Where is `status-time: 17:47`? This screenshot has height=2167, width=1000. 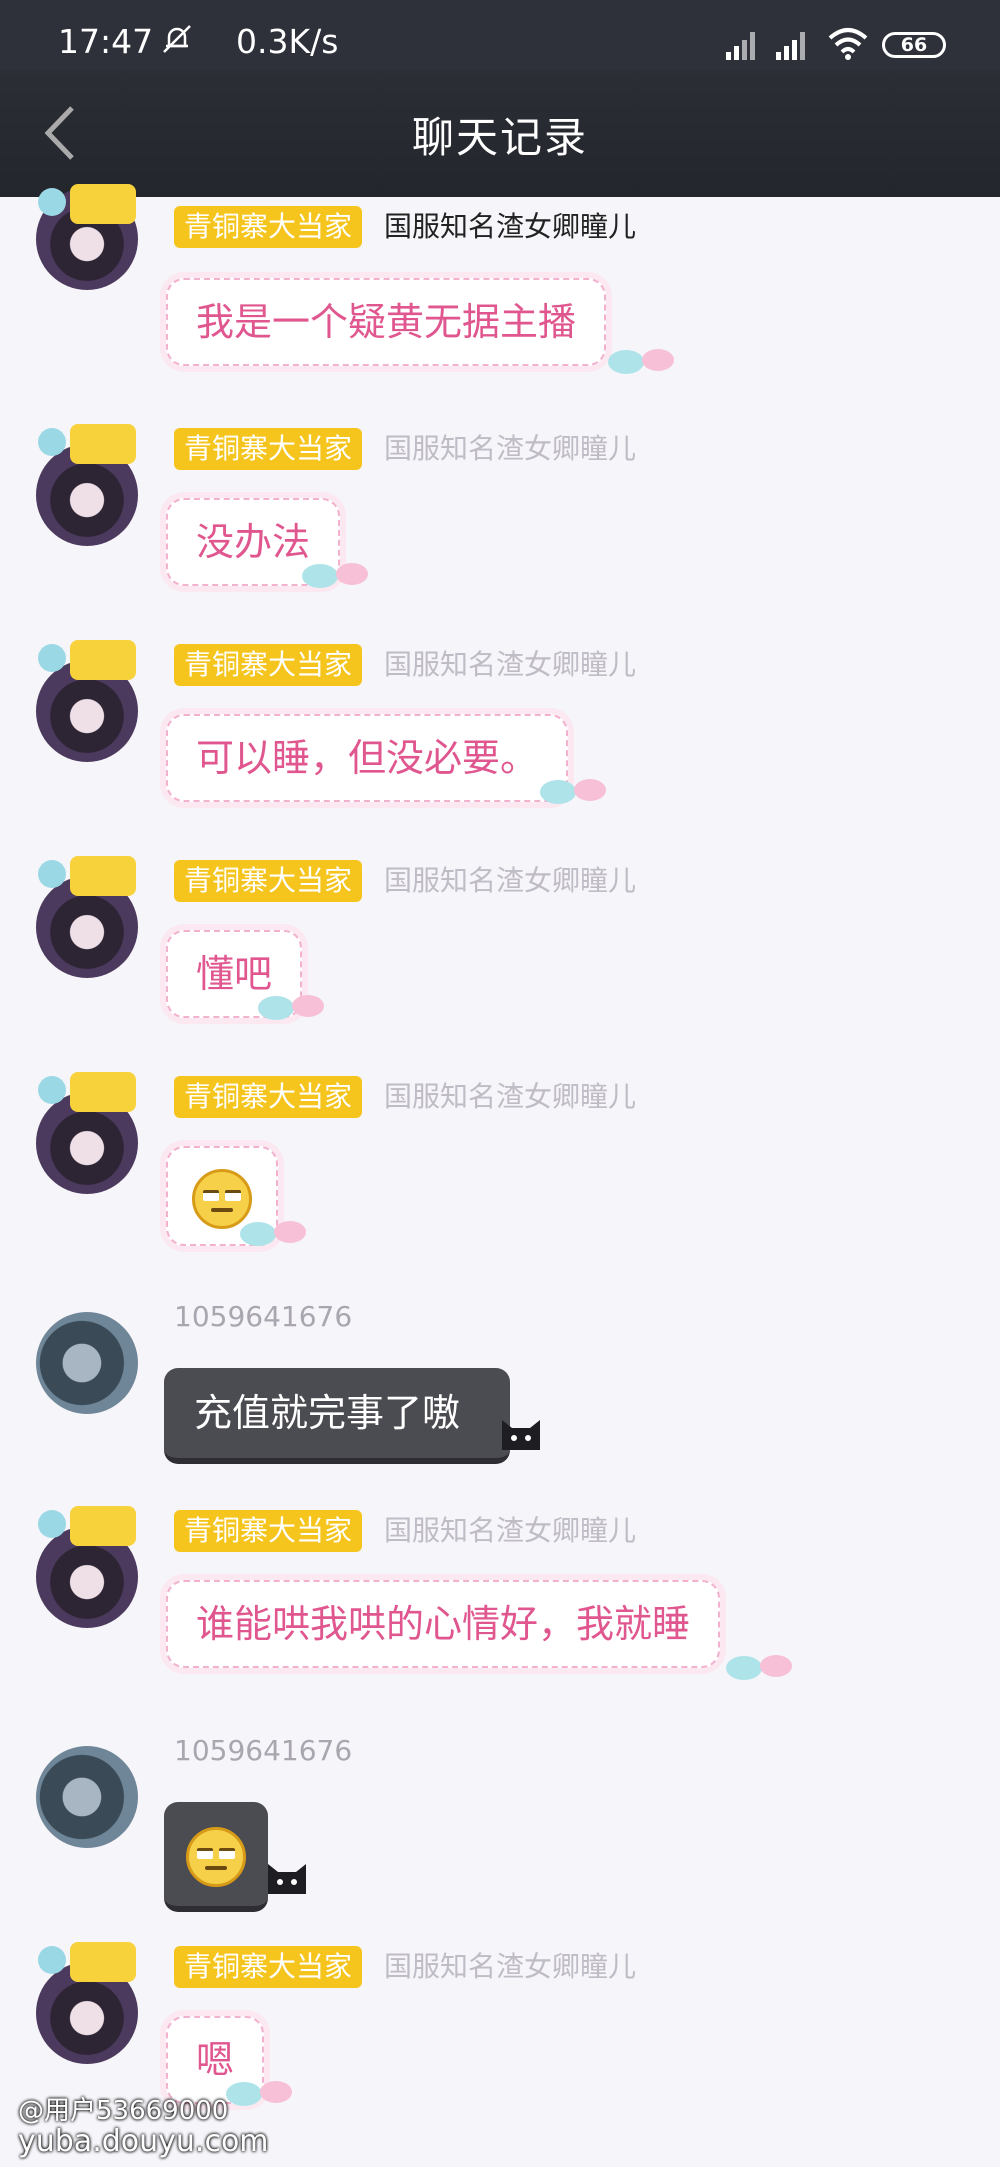 status-time: 17:47 is located at coordinates (106, 41).